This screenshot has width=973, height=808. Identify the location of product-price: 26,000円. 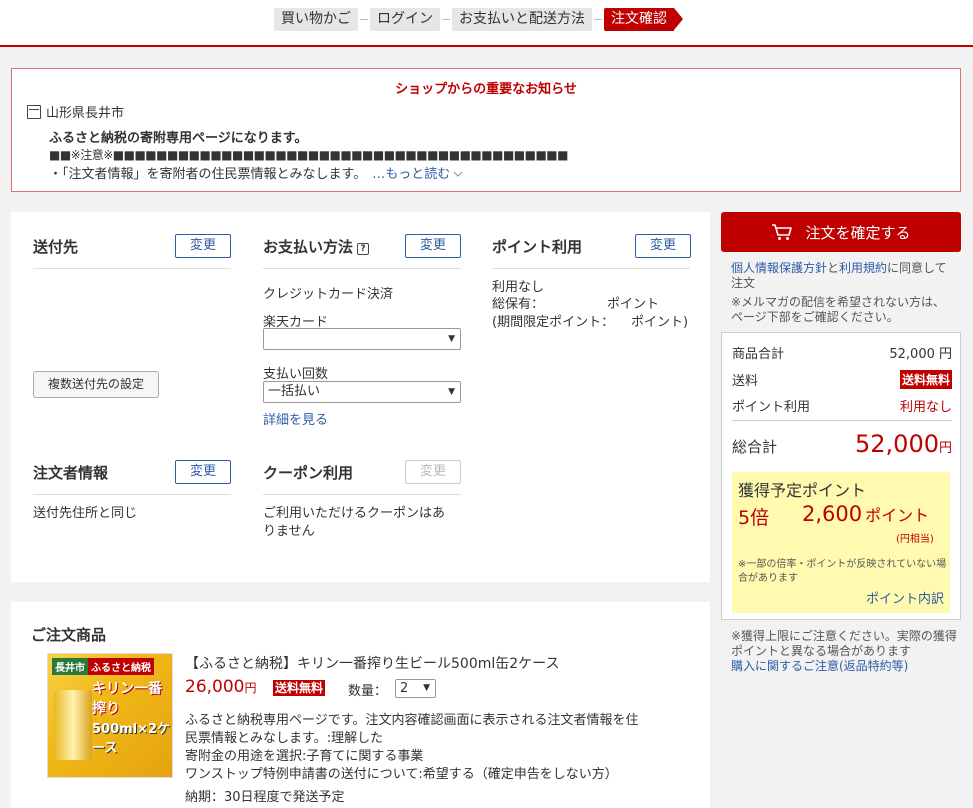
(221, 687).